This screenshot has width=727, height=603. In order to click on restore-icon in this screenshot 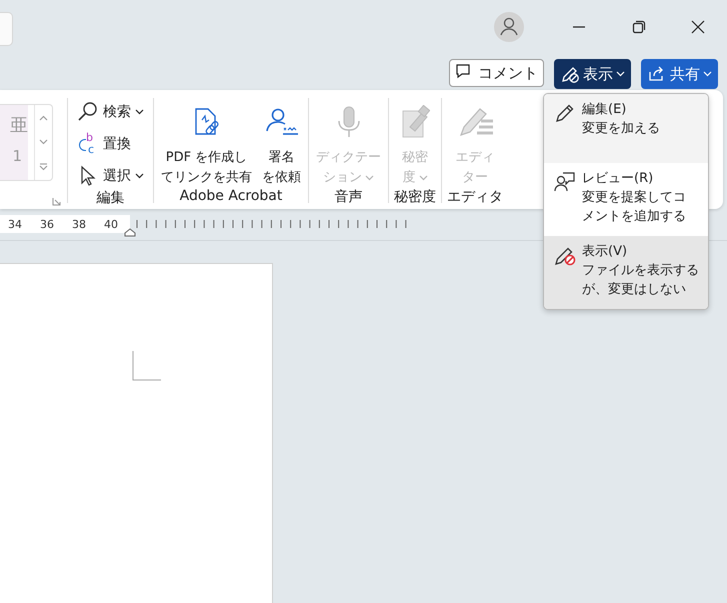, I will do `click(639, 27)`.